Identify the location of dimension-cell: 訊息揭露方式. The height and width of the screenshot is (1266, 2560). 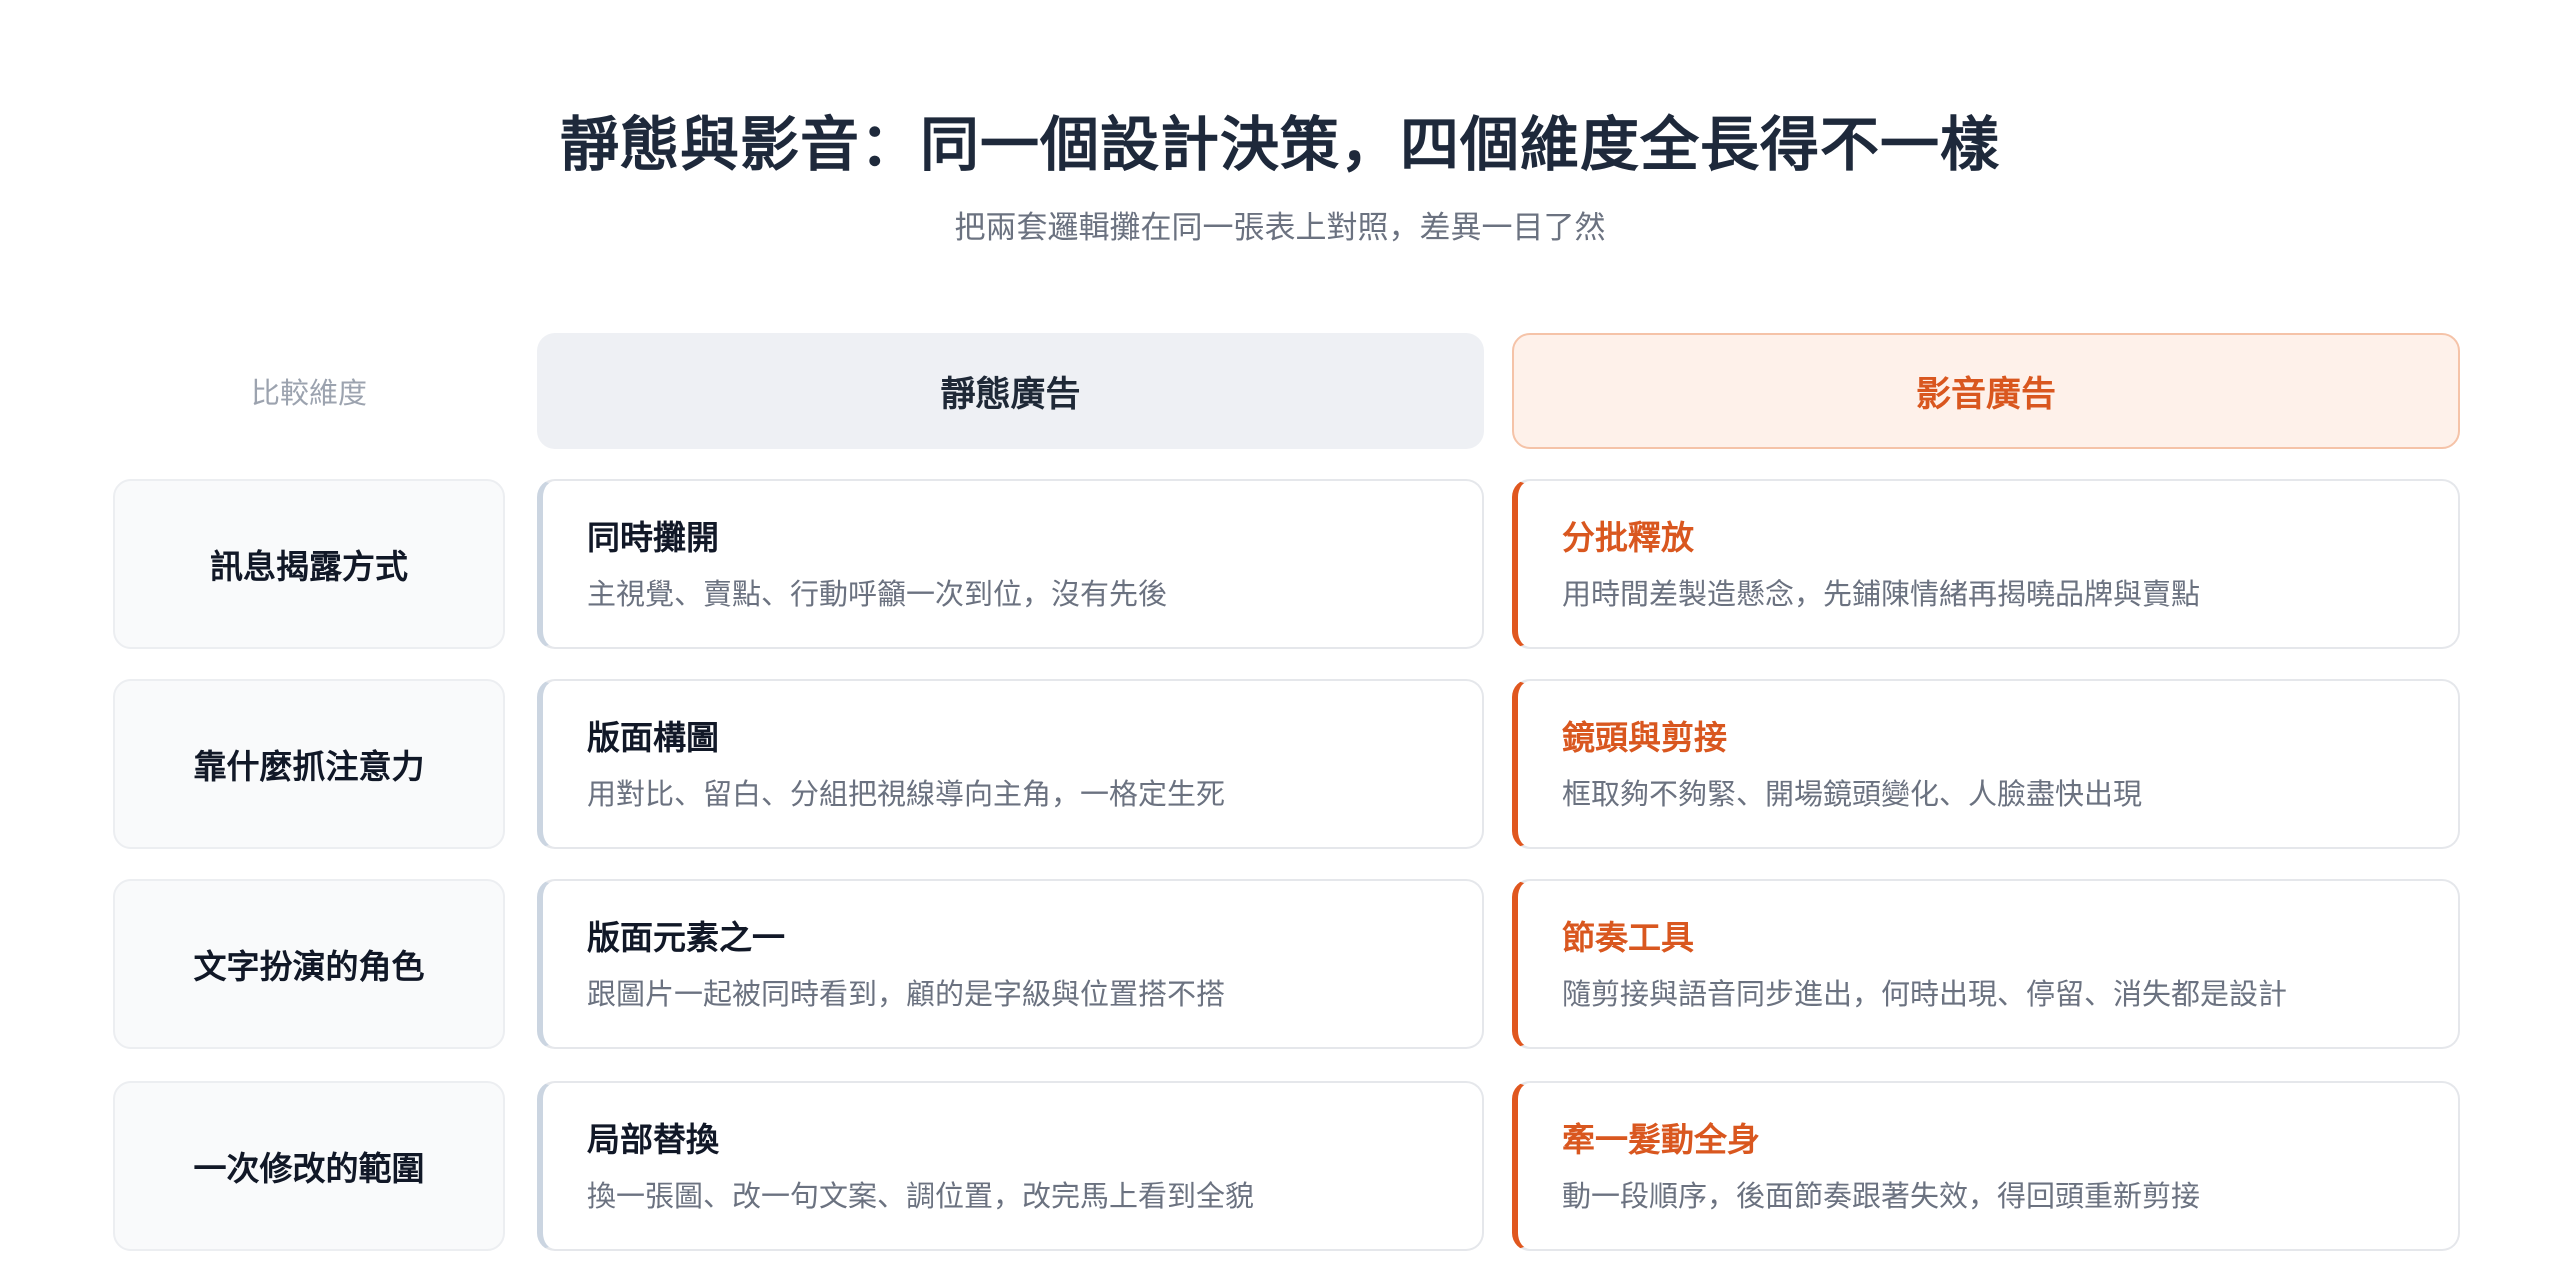
(309, 564).